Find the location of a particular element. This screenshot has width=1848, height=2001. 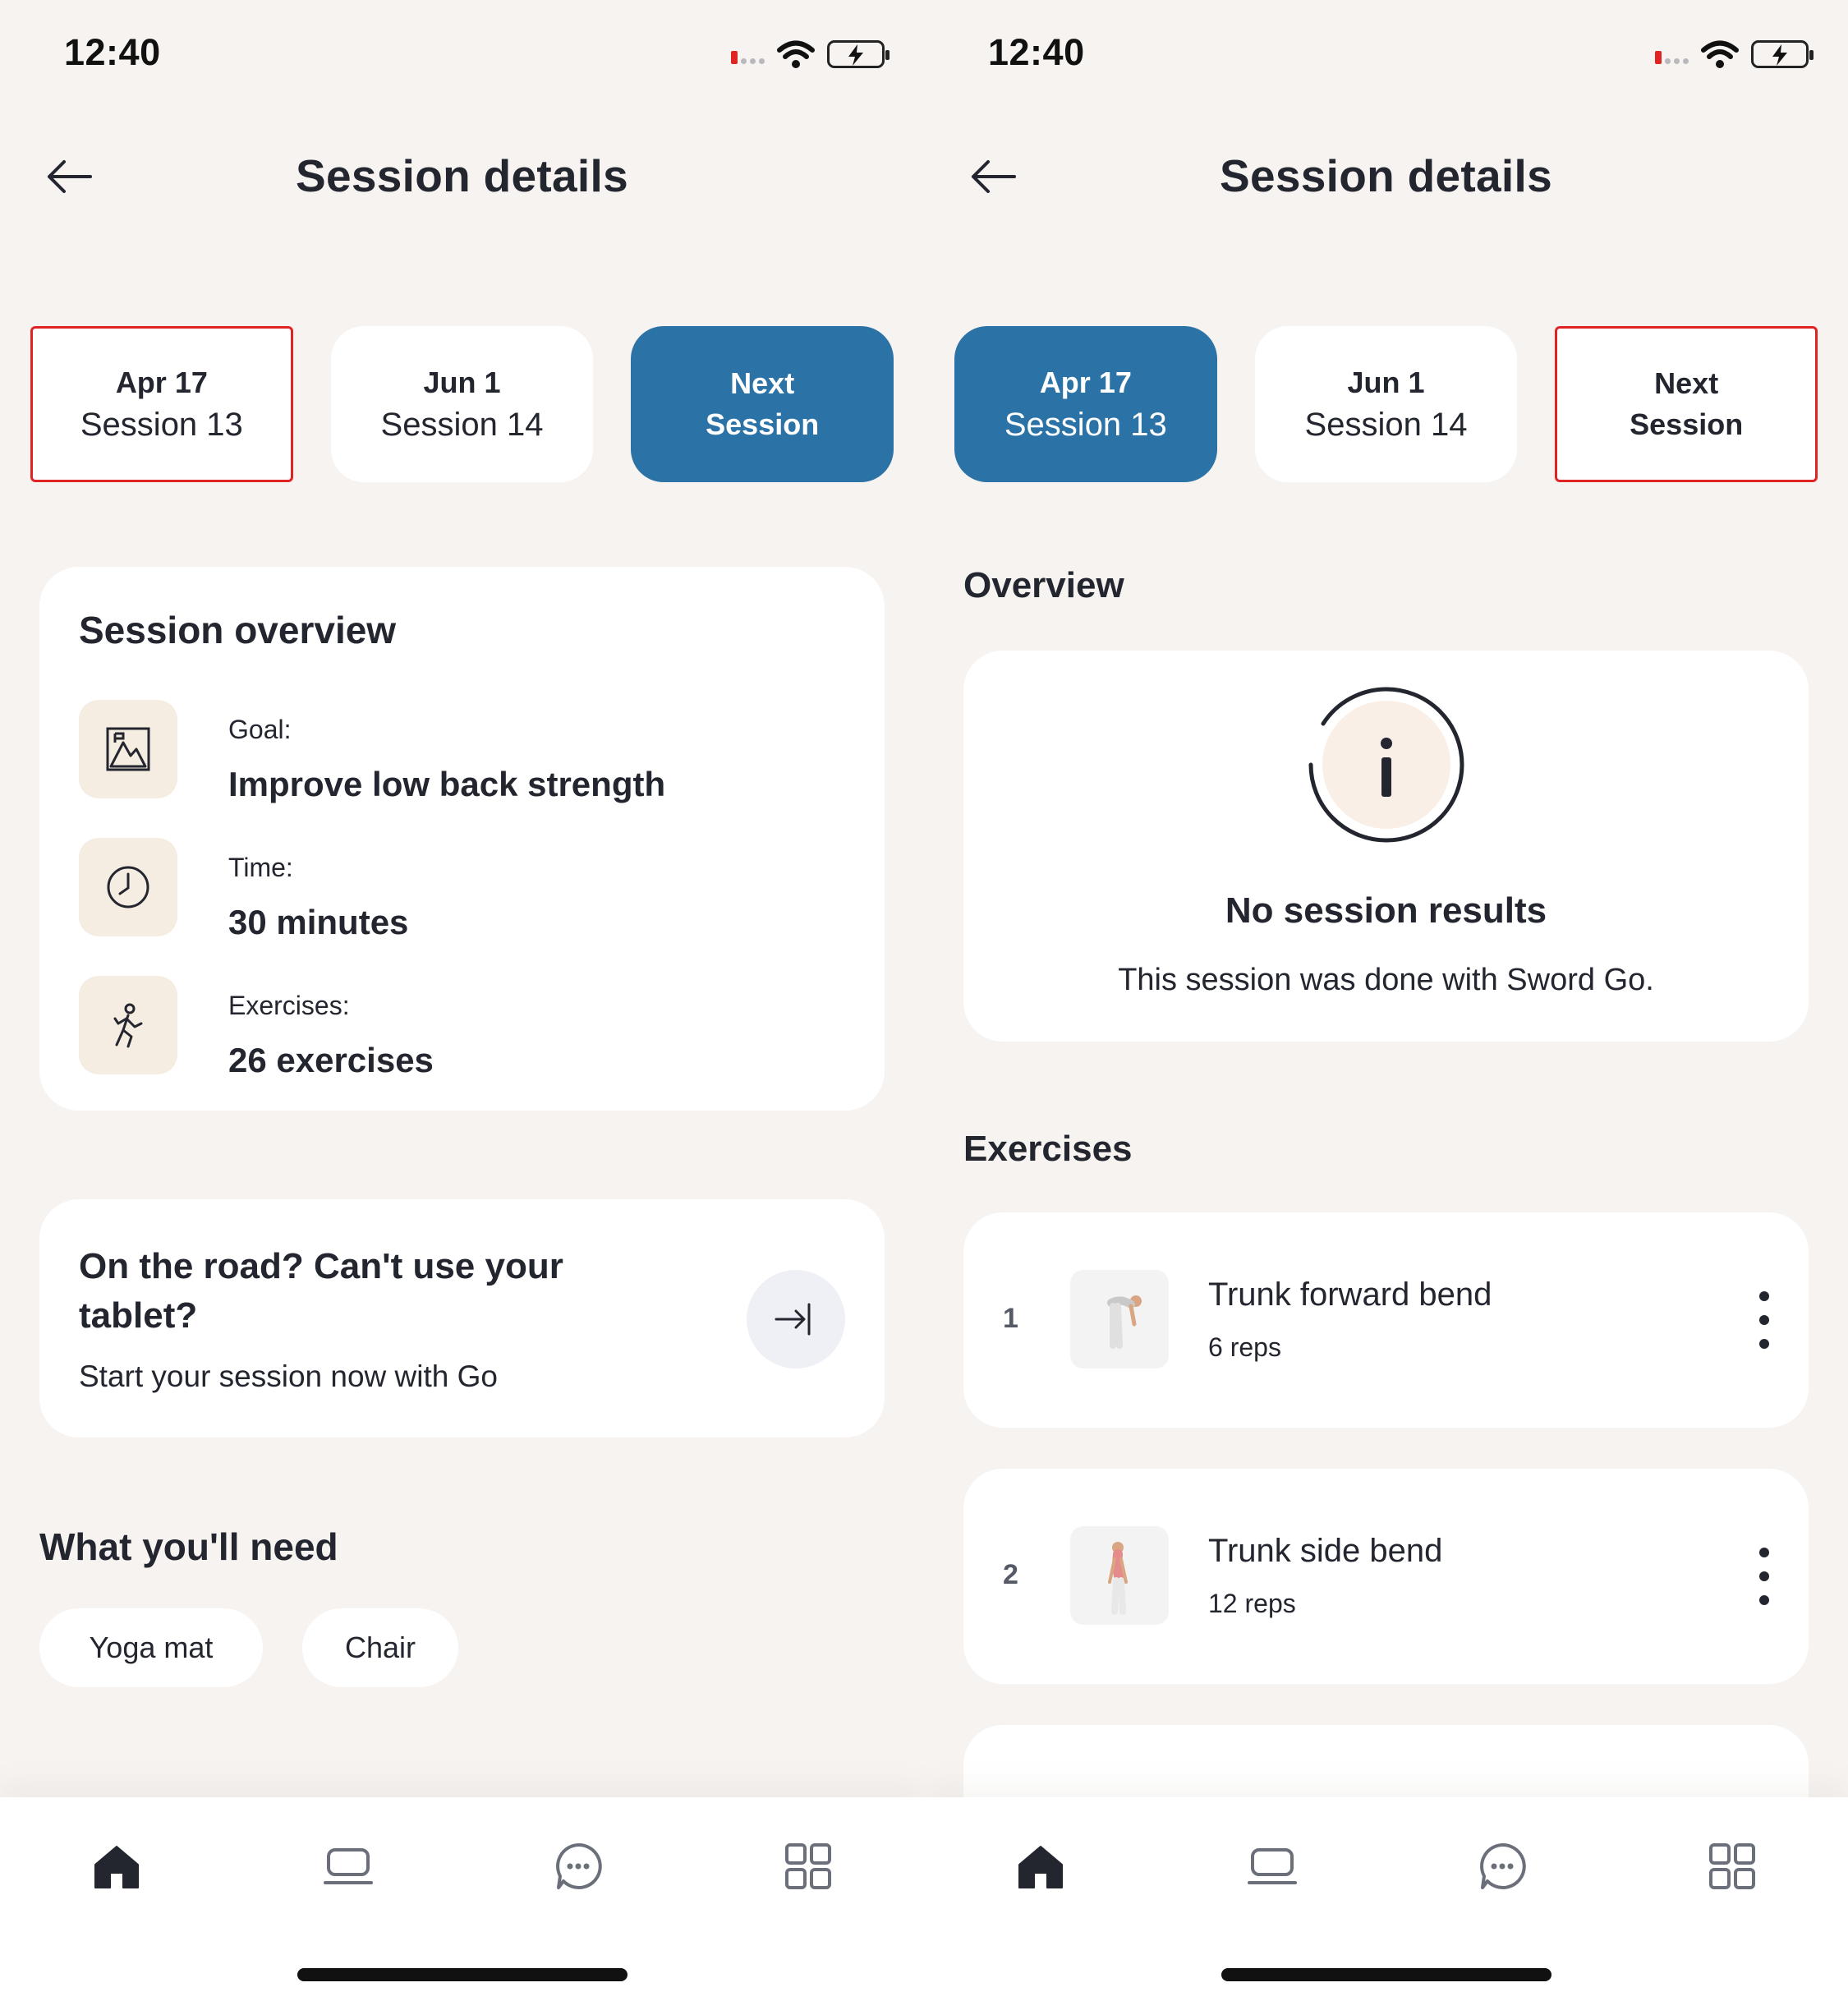

time-value: 30 minutes is located at coordinates (318, 922).